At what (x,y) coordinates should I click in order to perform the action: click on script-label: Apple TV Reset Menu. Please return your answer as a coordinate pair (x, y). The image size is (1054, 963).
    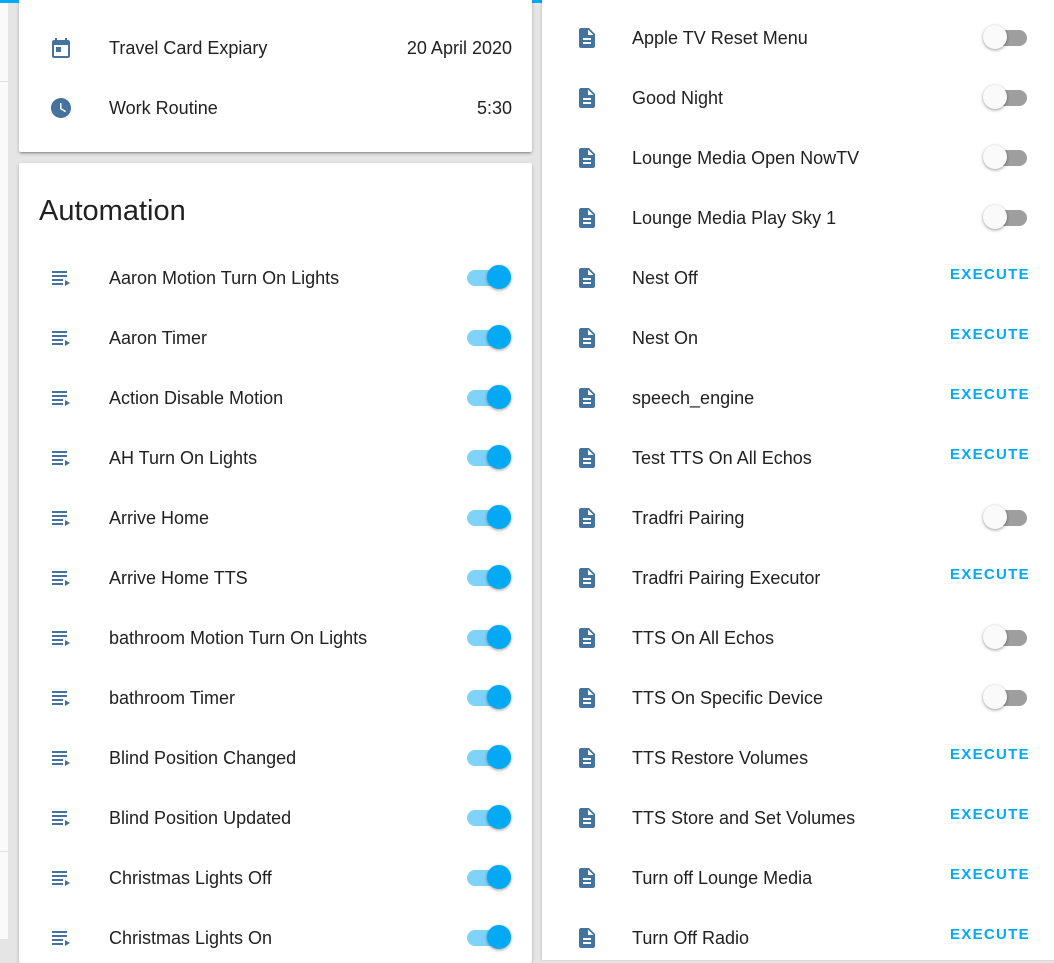
    Looking at the image, I should click on (720, 38).